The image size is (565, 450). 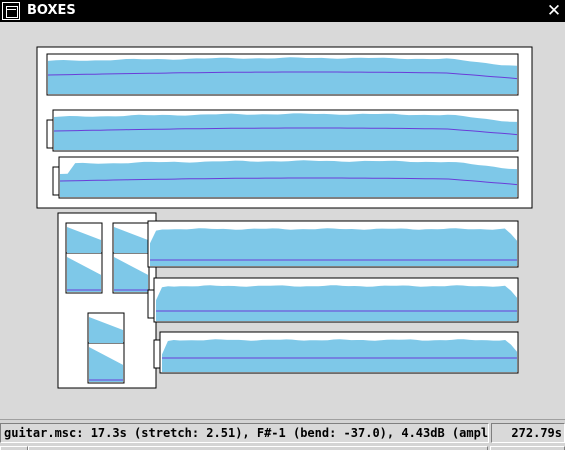 What do you see at coordinates (285, 131) in the screenshot?
I see `upper-strip-2-waveform` at bounding box center [285, 131].